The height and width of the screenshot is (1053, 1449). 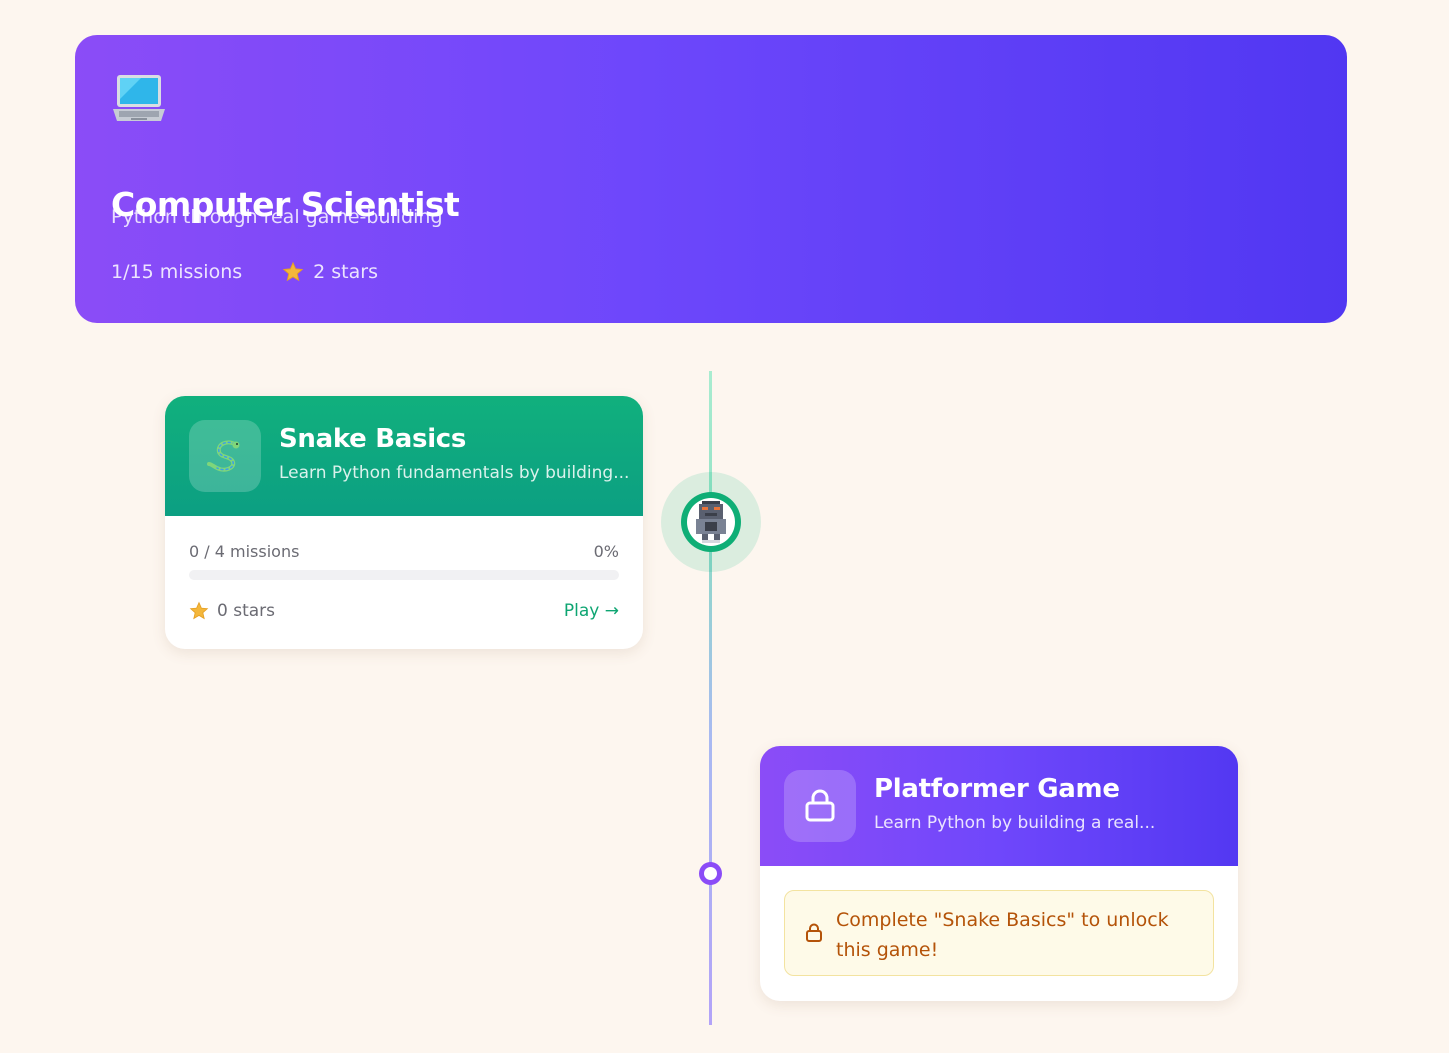 What do you see at coordinates (246, 611) in the screenshot?
I see `stars-count: 0 stars` at bounding box center [246, 611].